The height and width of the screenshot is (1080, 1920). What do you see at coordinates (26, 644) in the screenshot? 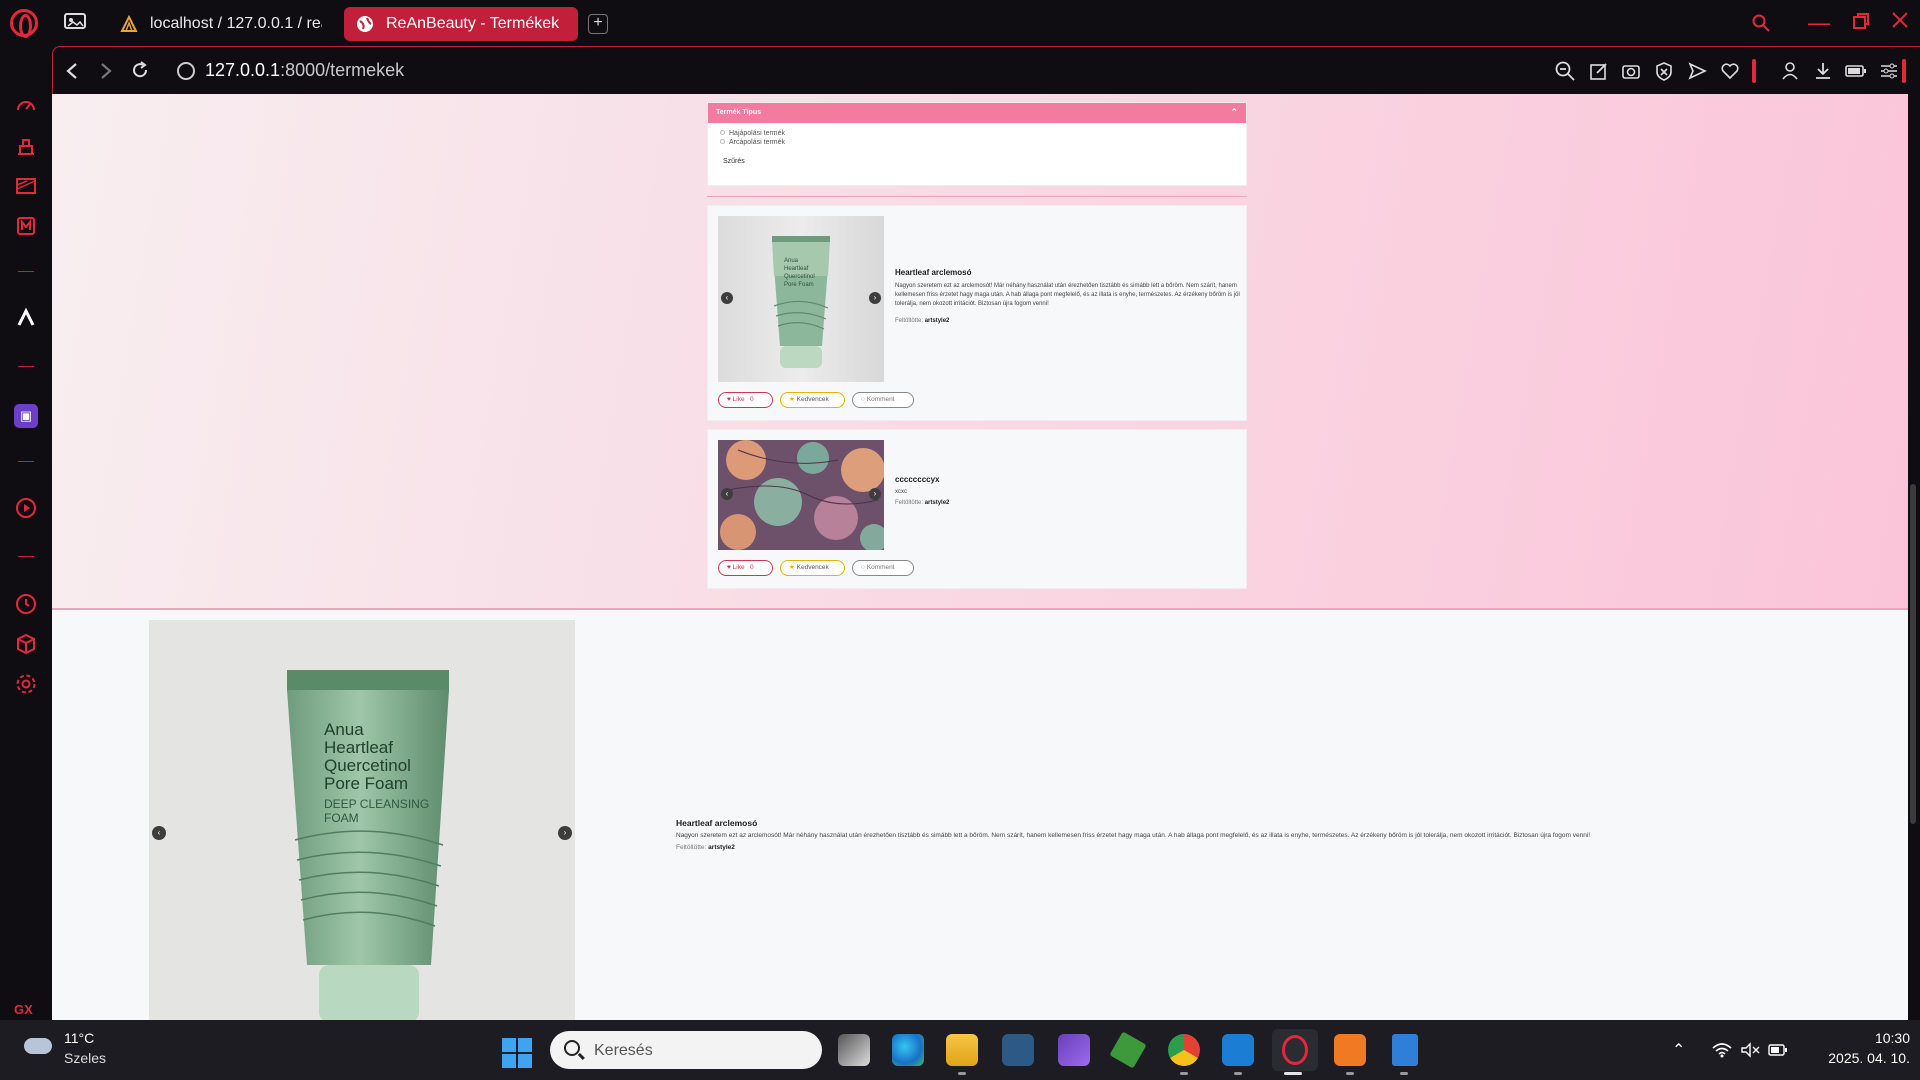
I see `extensions-icon` at bounding box center [26, 644].